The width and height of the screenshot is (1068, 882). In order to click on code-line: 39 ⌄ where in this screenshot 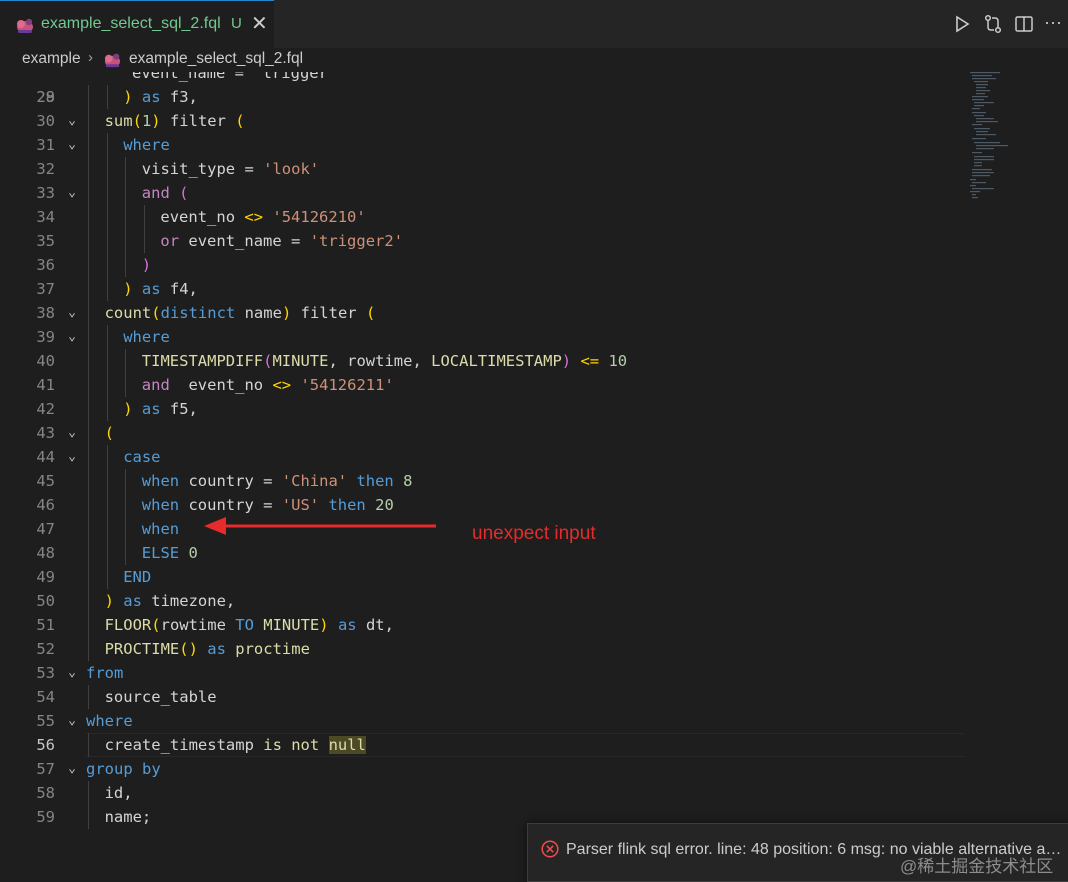, I will do `click(482, 337)`.